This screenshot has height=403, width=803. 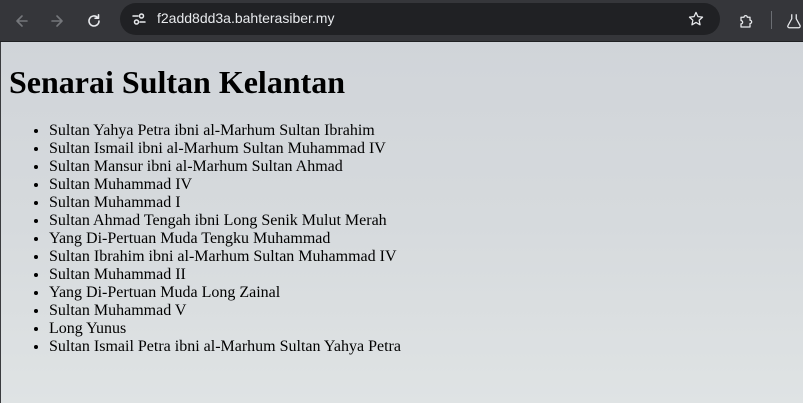 What do you see at coordinates (225, 275) in the screenshot?
I see `list-item: Sultan Muhammad II` at bounding box center [225, 275].